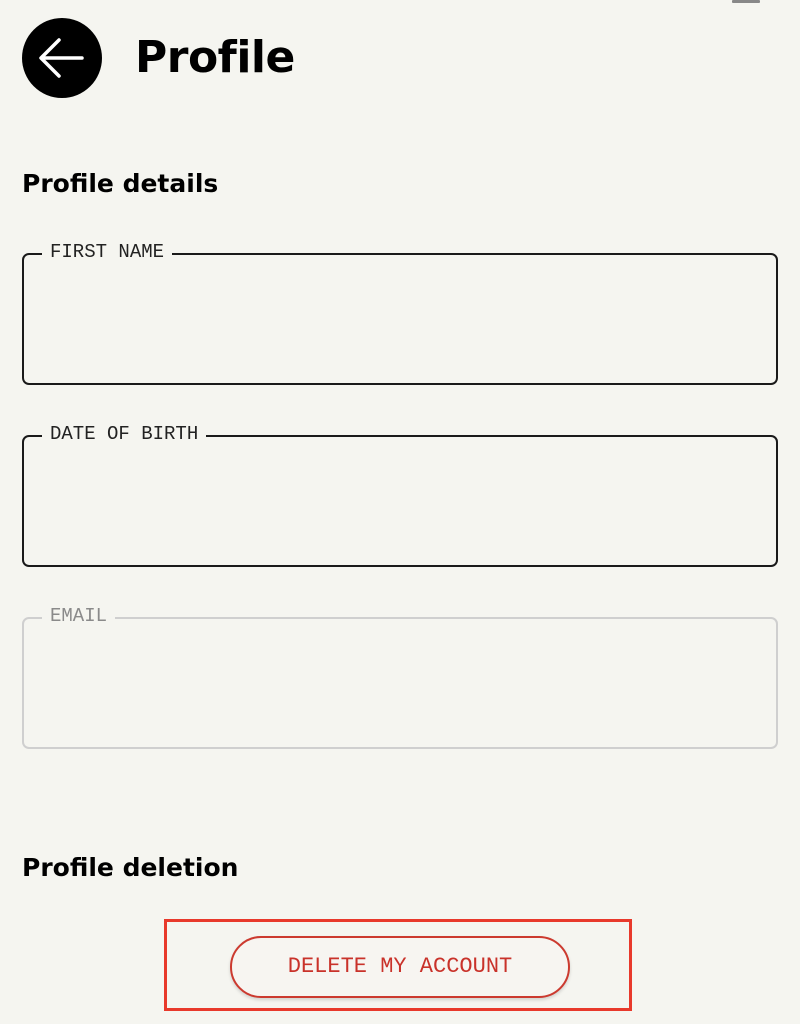 The height and width of the screenshot is (1024, 800). I want to click on date-of-birth-label: DATE OF BIRTH, so click(124, 434).